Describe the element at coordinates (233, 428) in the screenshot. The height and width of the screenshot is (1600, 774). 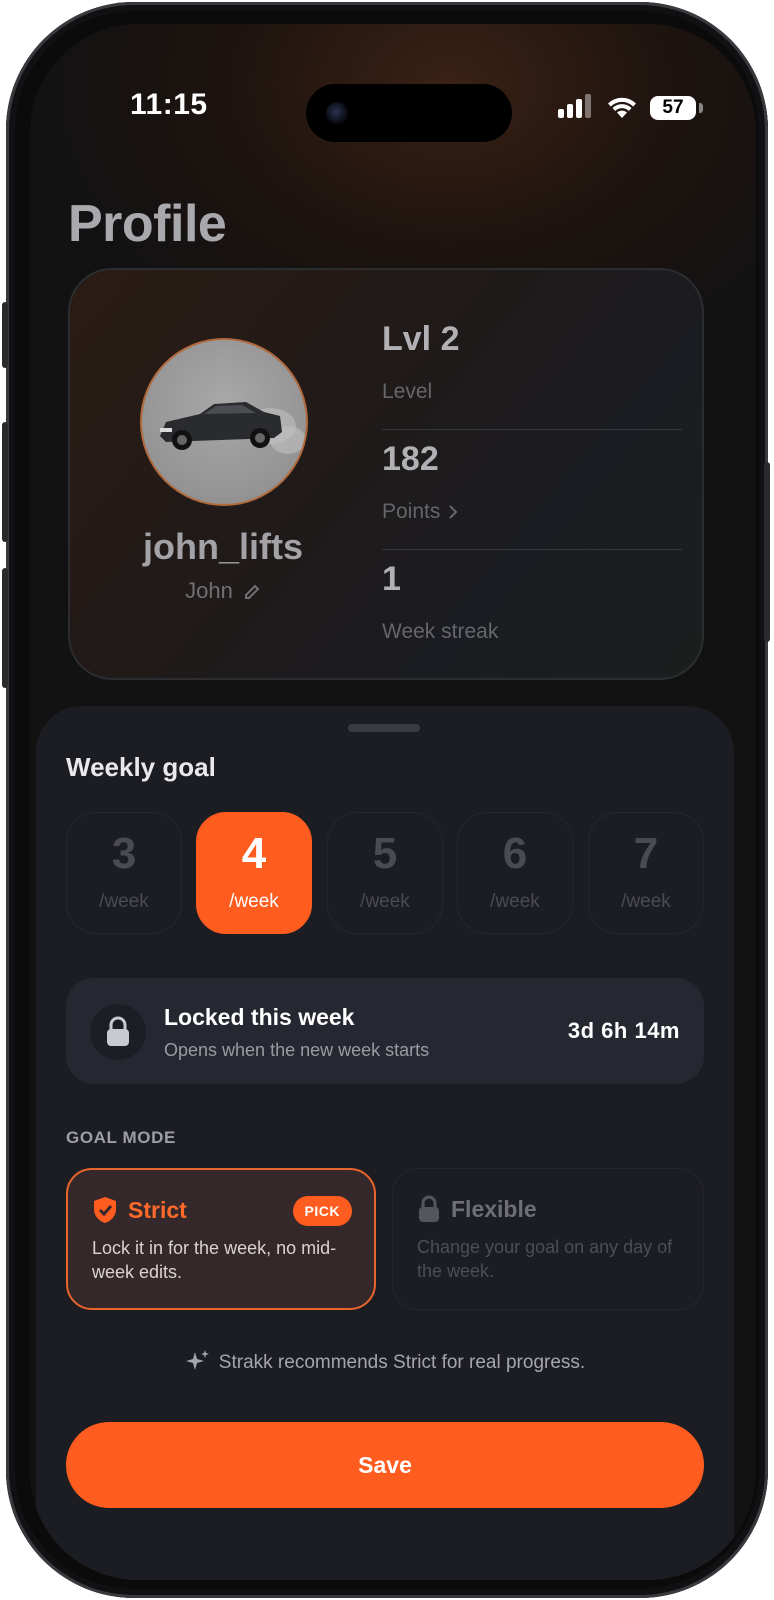
I see `car-avatar-image` at that location.